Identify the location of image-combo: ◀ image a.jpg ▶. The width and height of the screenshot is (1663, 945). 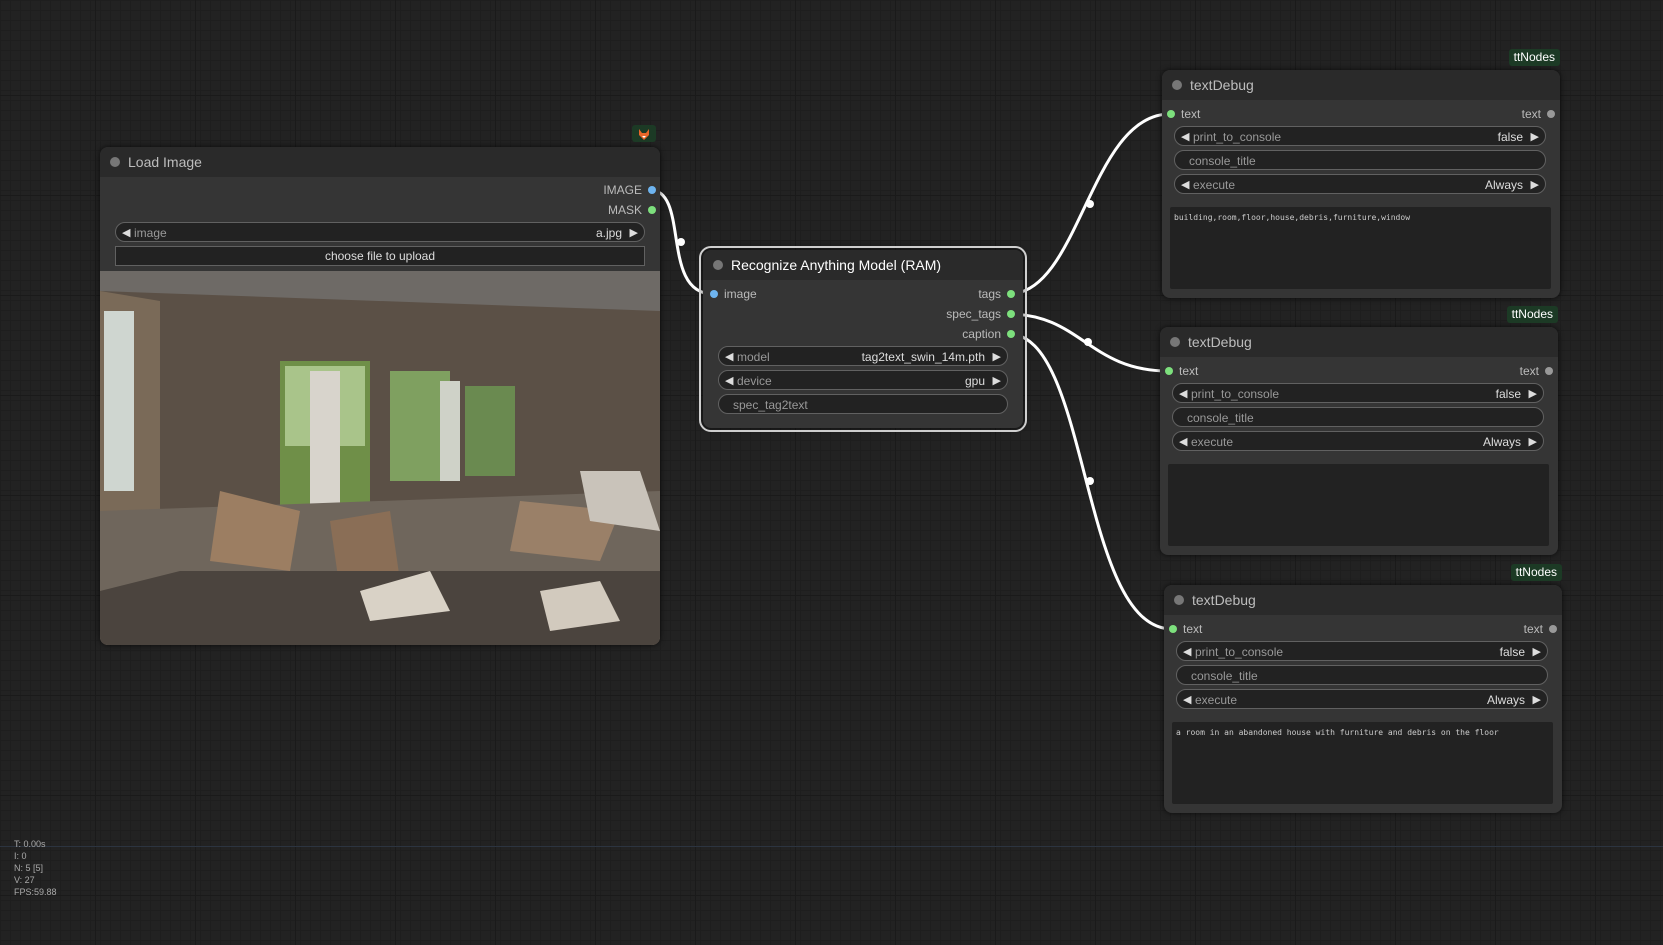
(380, 232).